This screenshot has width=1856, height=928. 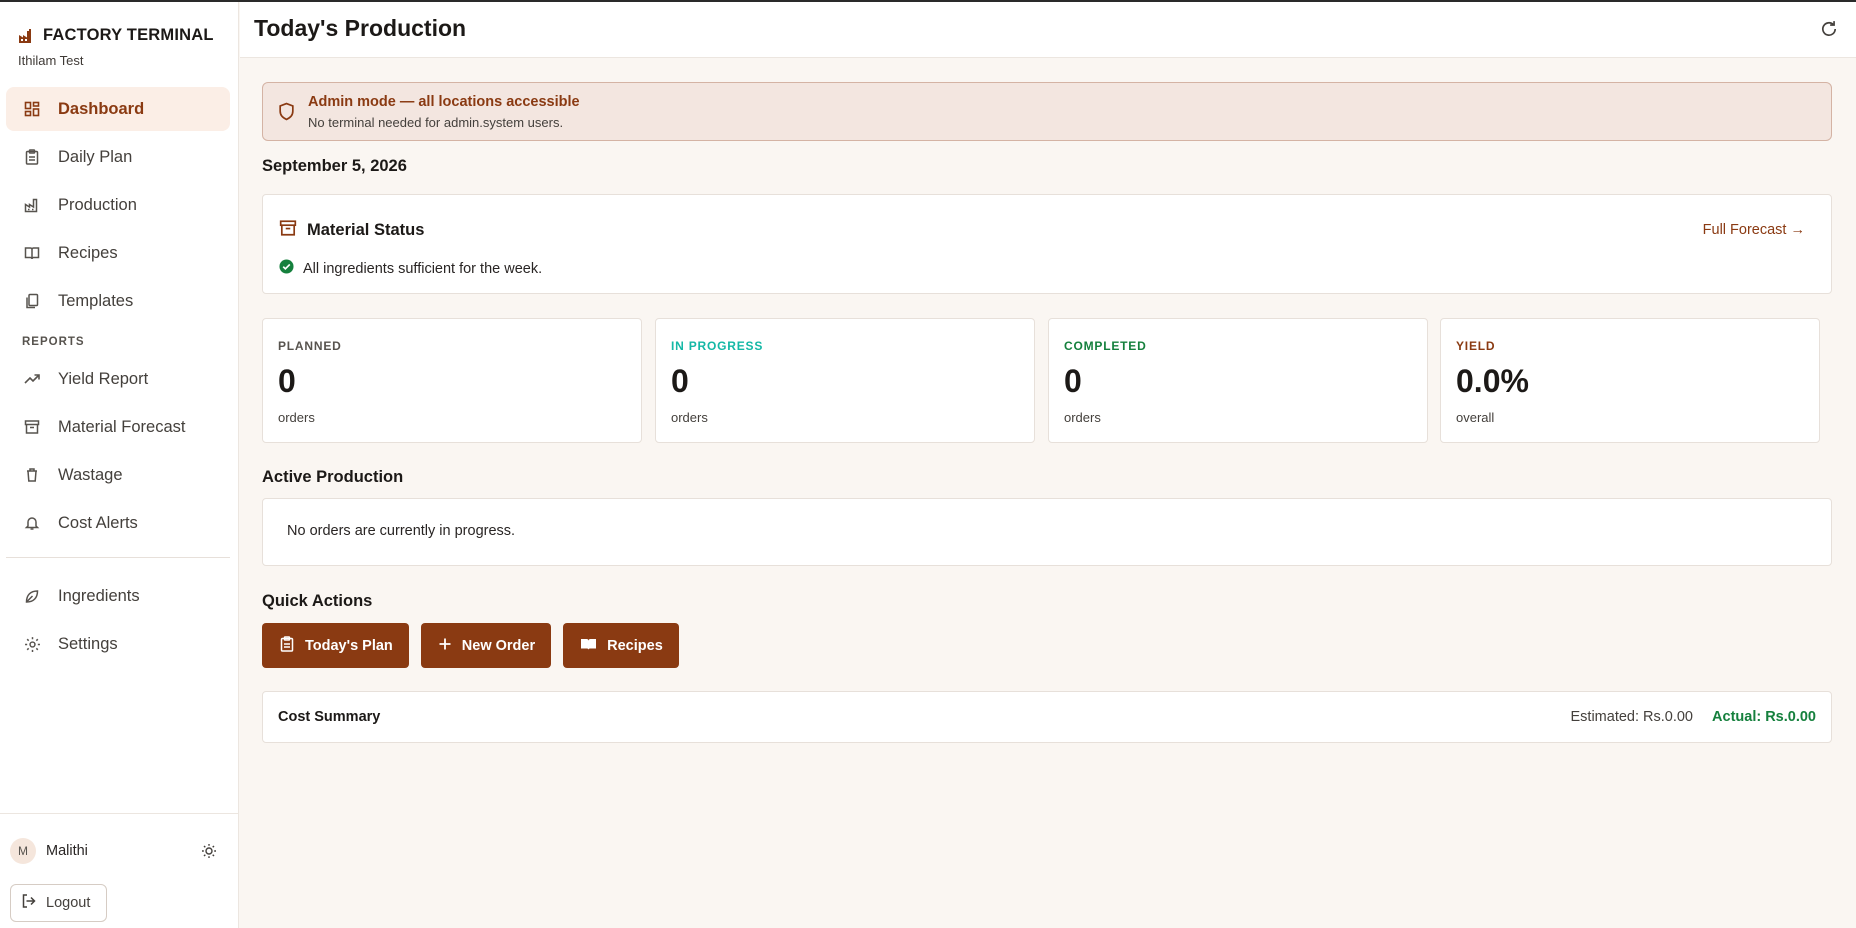 I want to click on sun-icon, so click(x=209, y=851).